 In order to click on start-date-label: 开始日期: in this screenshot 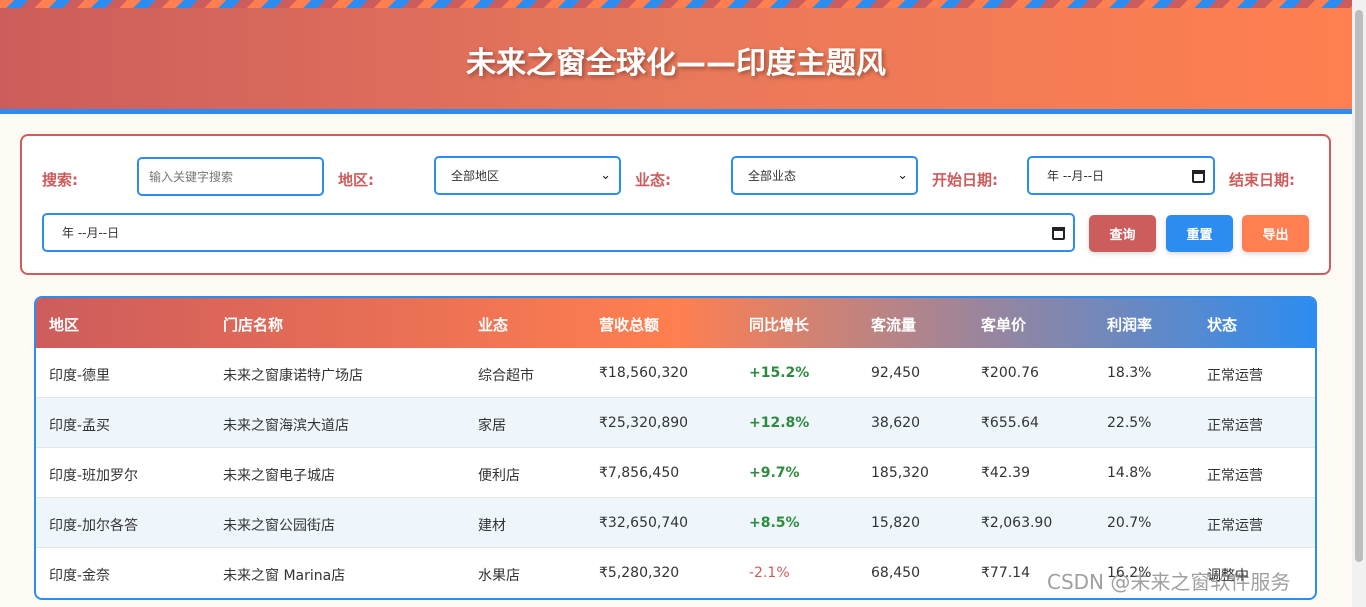, I will do `click(965, 180)`.